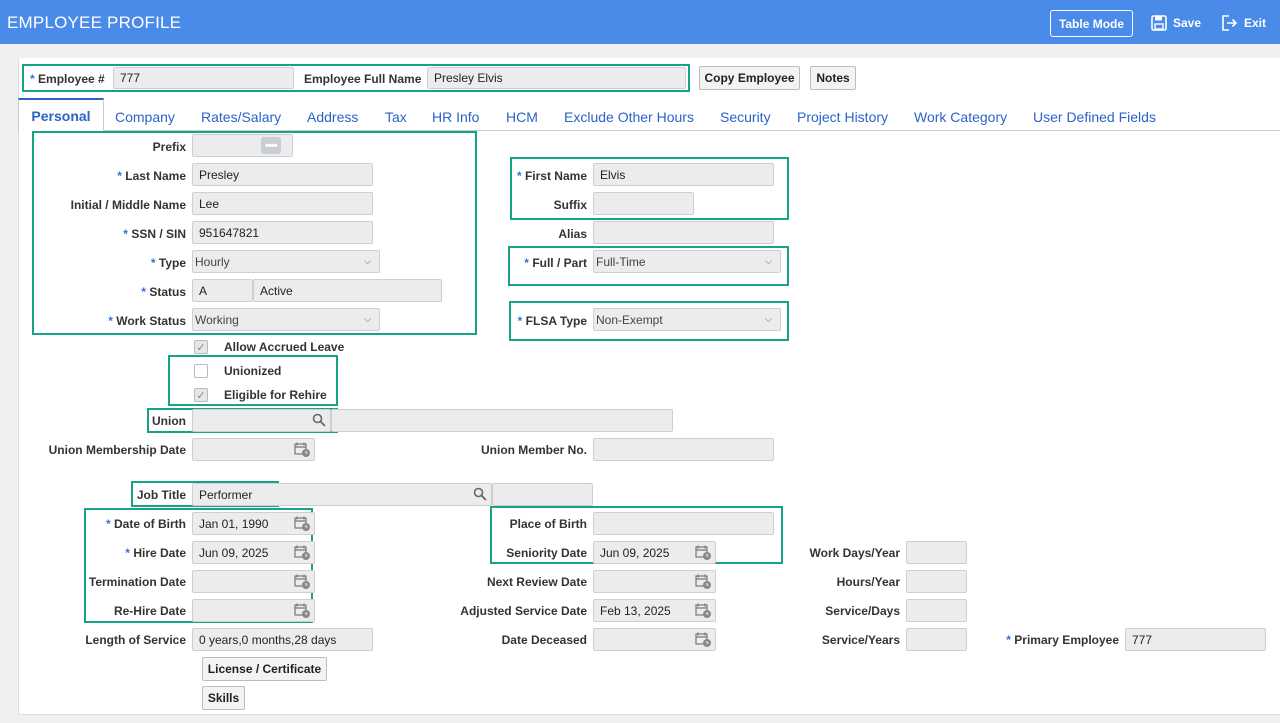 The image size is (1280, 723). What do you see at coordinates (145, 117) in the screenshot?
I see `tab-company: Company` at bounding box center [145, 117].